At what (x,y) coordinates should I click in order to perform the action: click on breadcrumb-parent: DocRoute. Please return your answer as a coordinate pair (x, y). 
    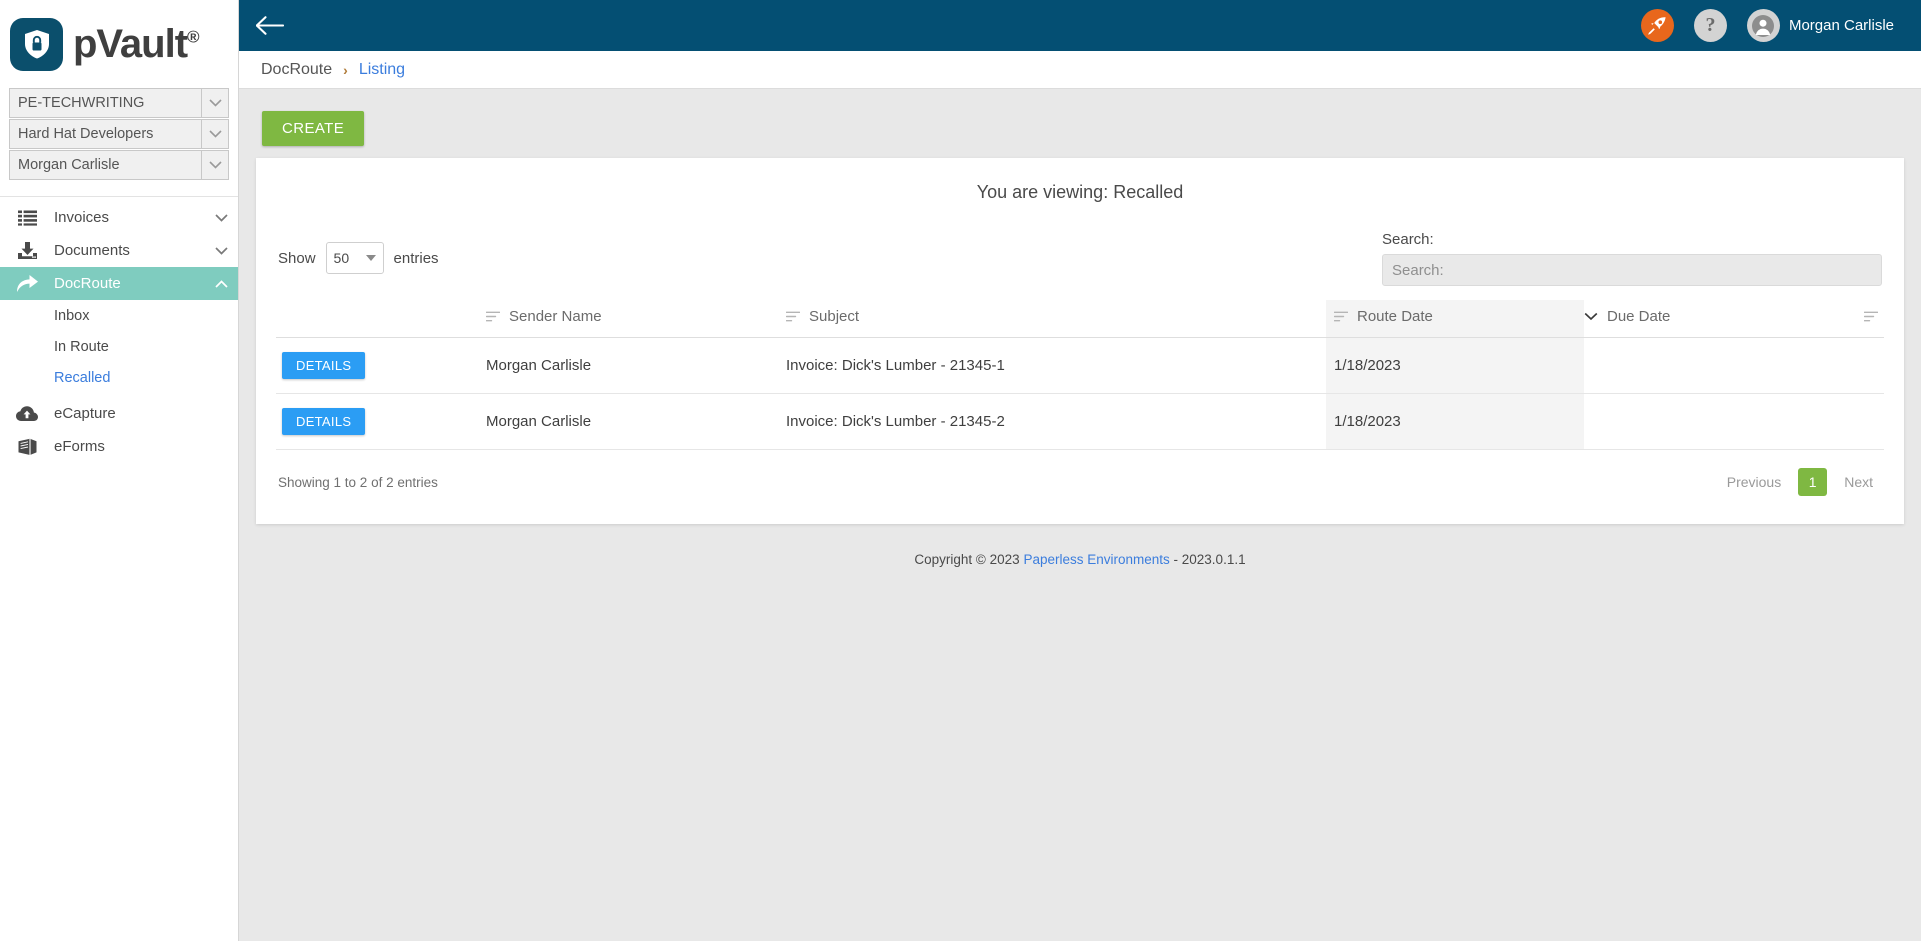
    Looking at the image, I should click on (296, 70).